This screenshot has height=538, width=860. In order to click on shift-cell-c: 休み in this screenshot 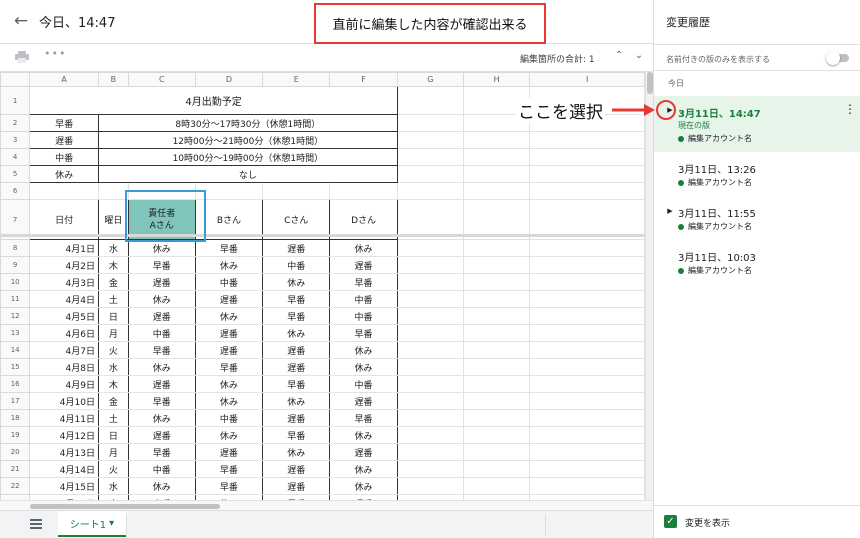, I will do `click(296, 452)`.